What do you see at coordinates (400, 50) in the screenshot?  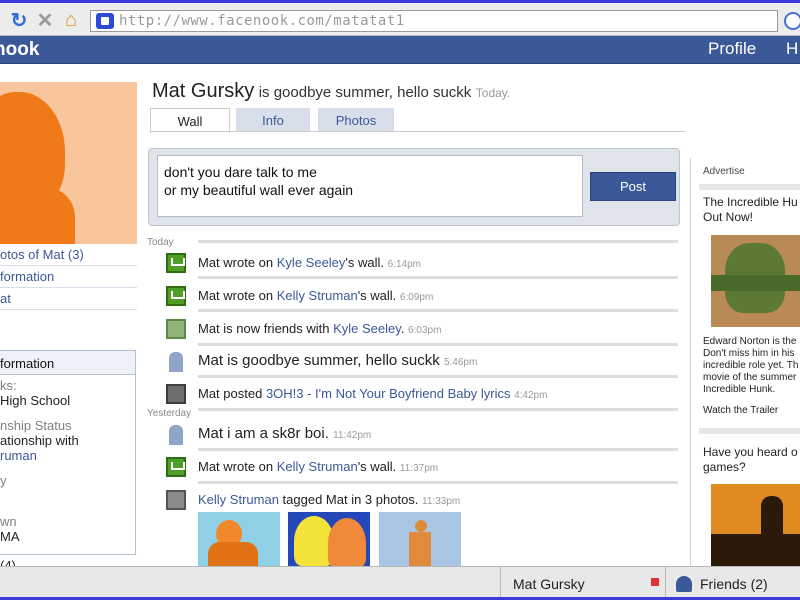 I see `site-header: nook Profile H` at bounding box center [400, 50].